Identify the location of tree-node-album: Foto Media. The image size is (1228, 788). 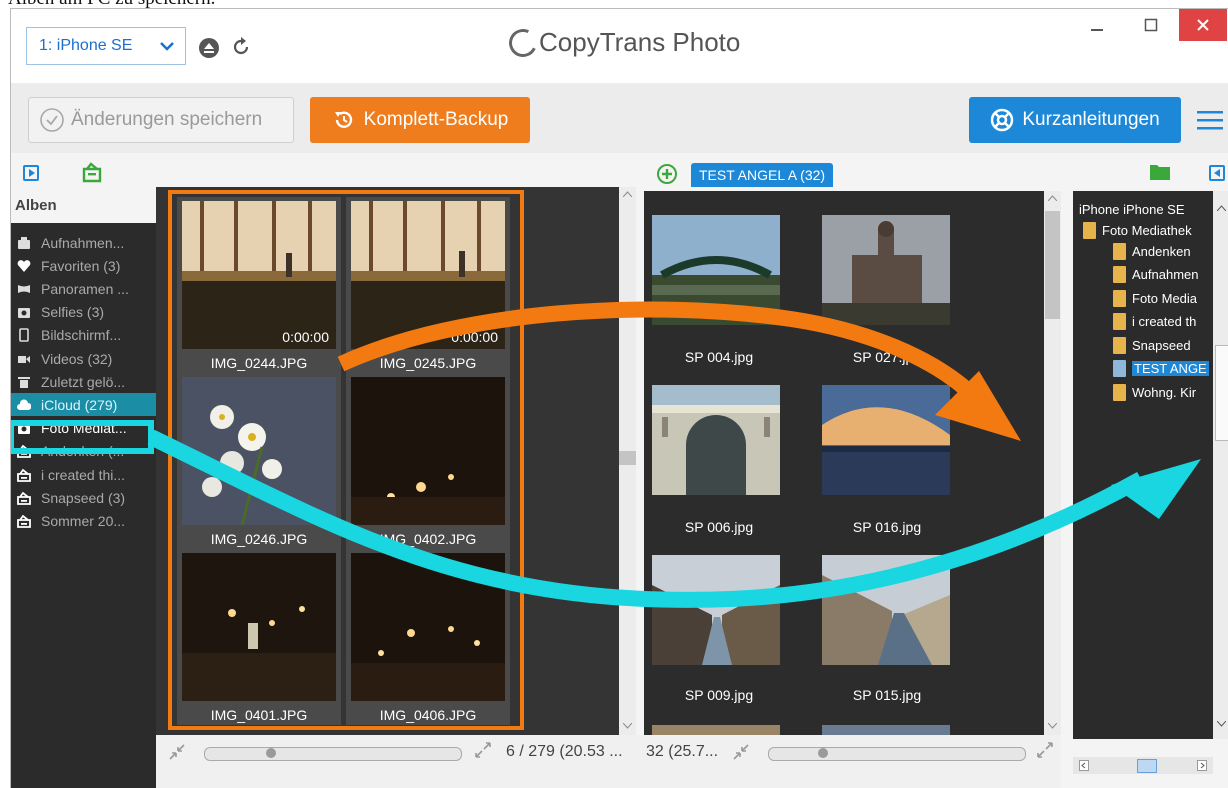
(1155, 298).